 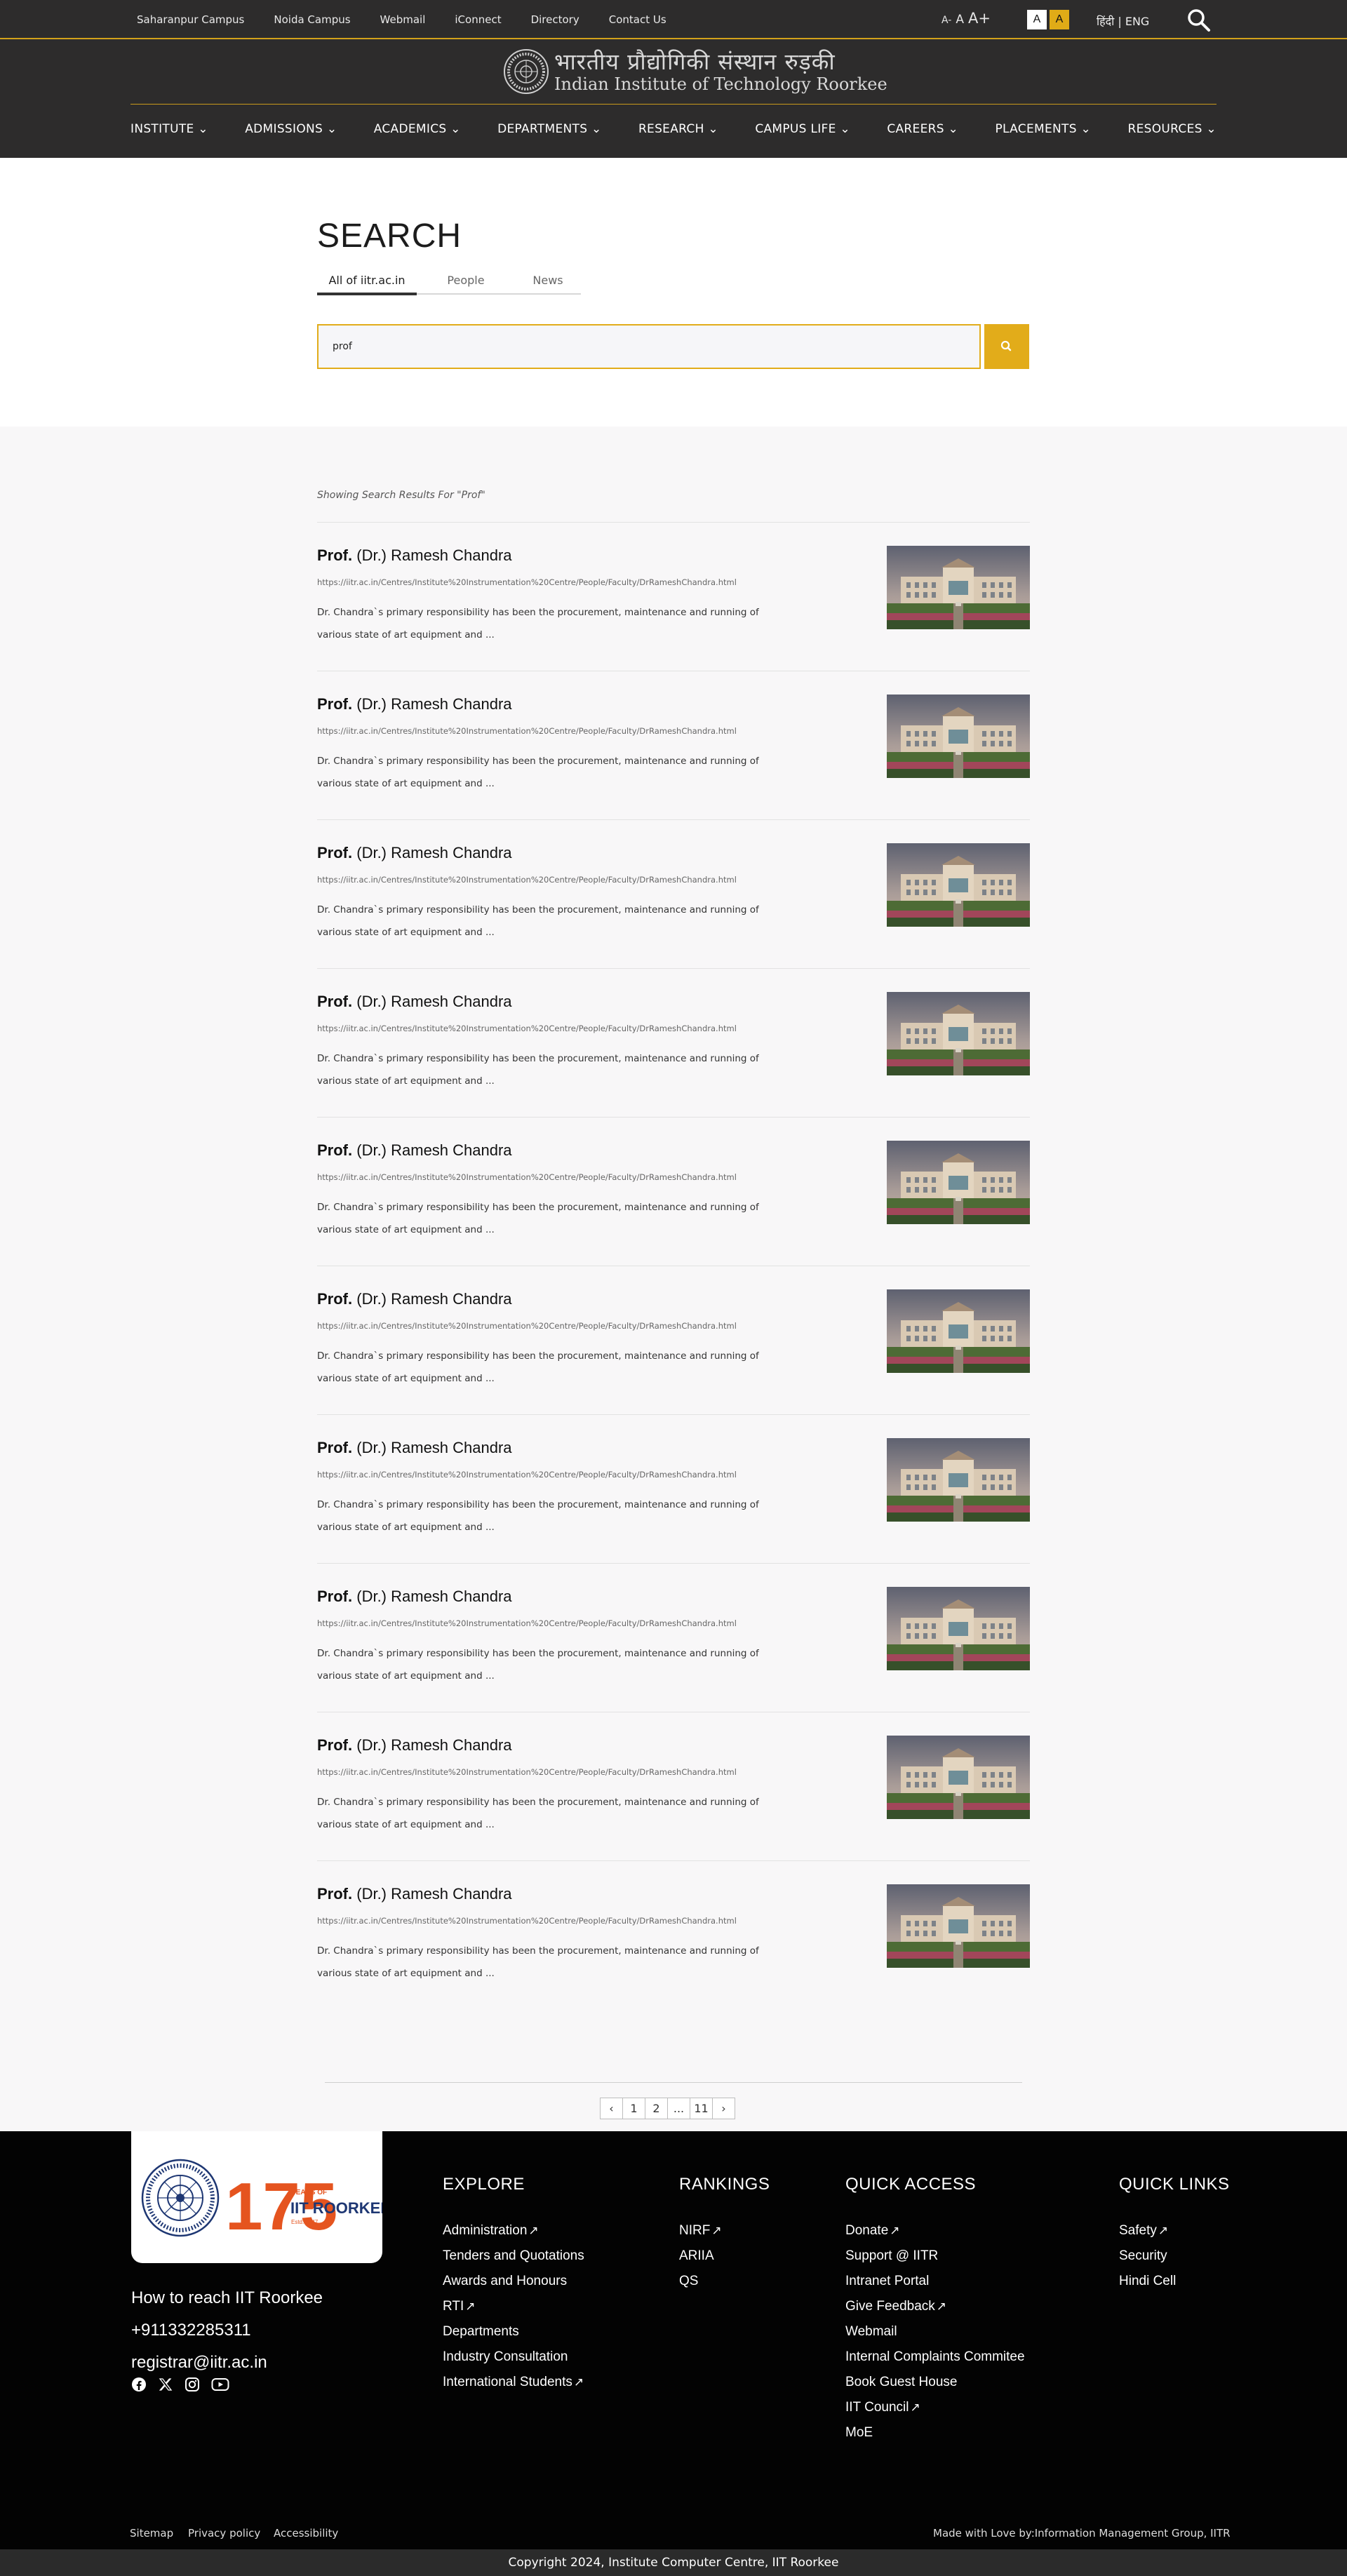 What do you see at coordinates (526, 71) in the screenshot?
I see `iitr-emblem-icon` at bounding box center [526, 71].